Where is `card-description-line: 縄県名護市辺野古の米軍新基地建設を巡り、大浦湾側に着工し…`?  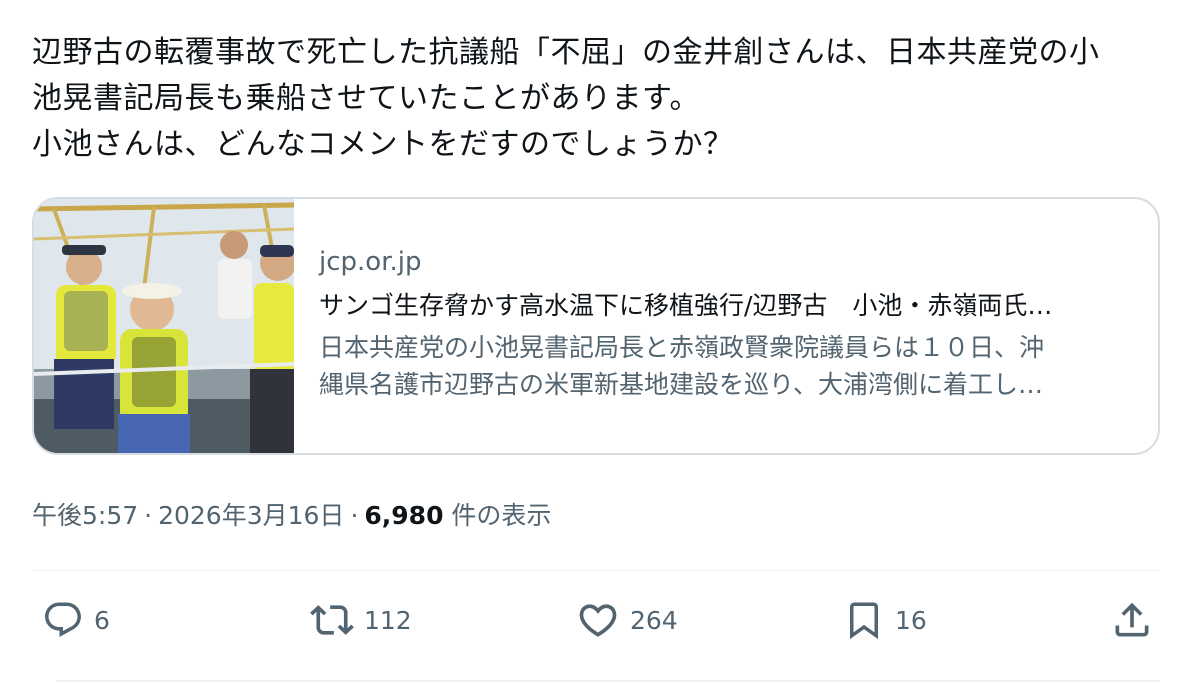
card-description-line: 縄県名護市辺野古の米軍新基地建設を巡り、大浦湾側に着工し… is located at coordinates (681, 384).